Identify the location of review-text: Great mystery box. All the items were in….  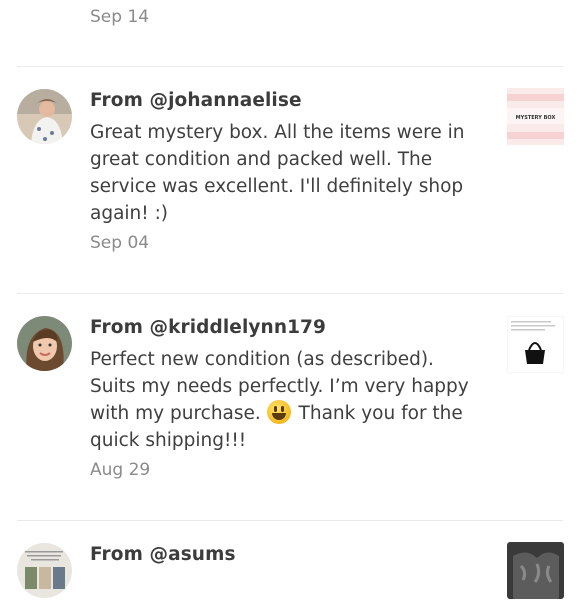
(277, 173).